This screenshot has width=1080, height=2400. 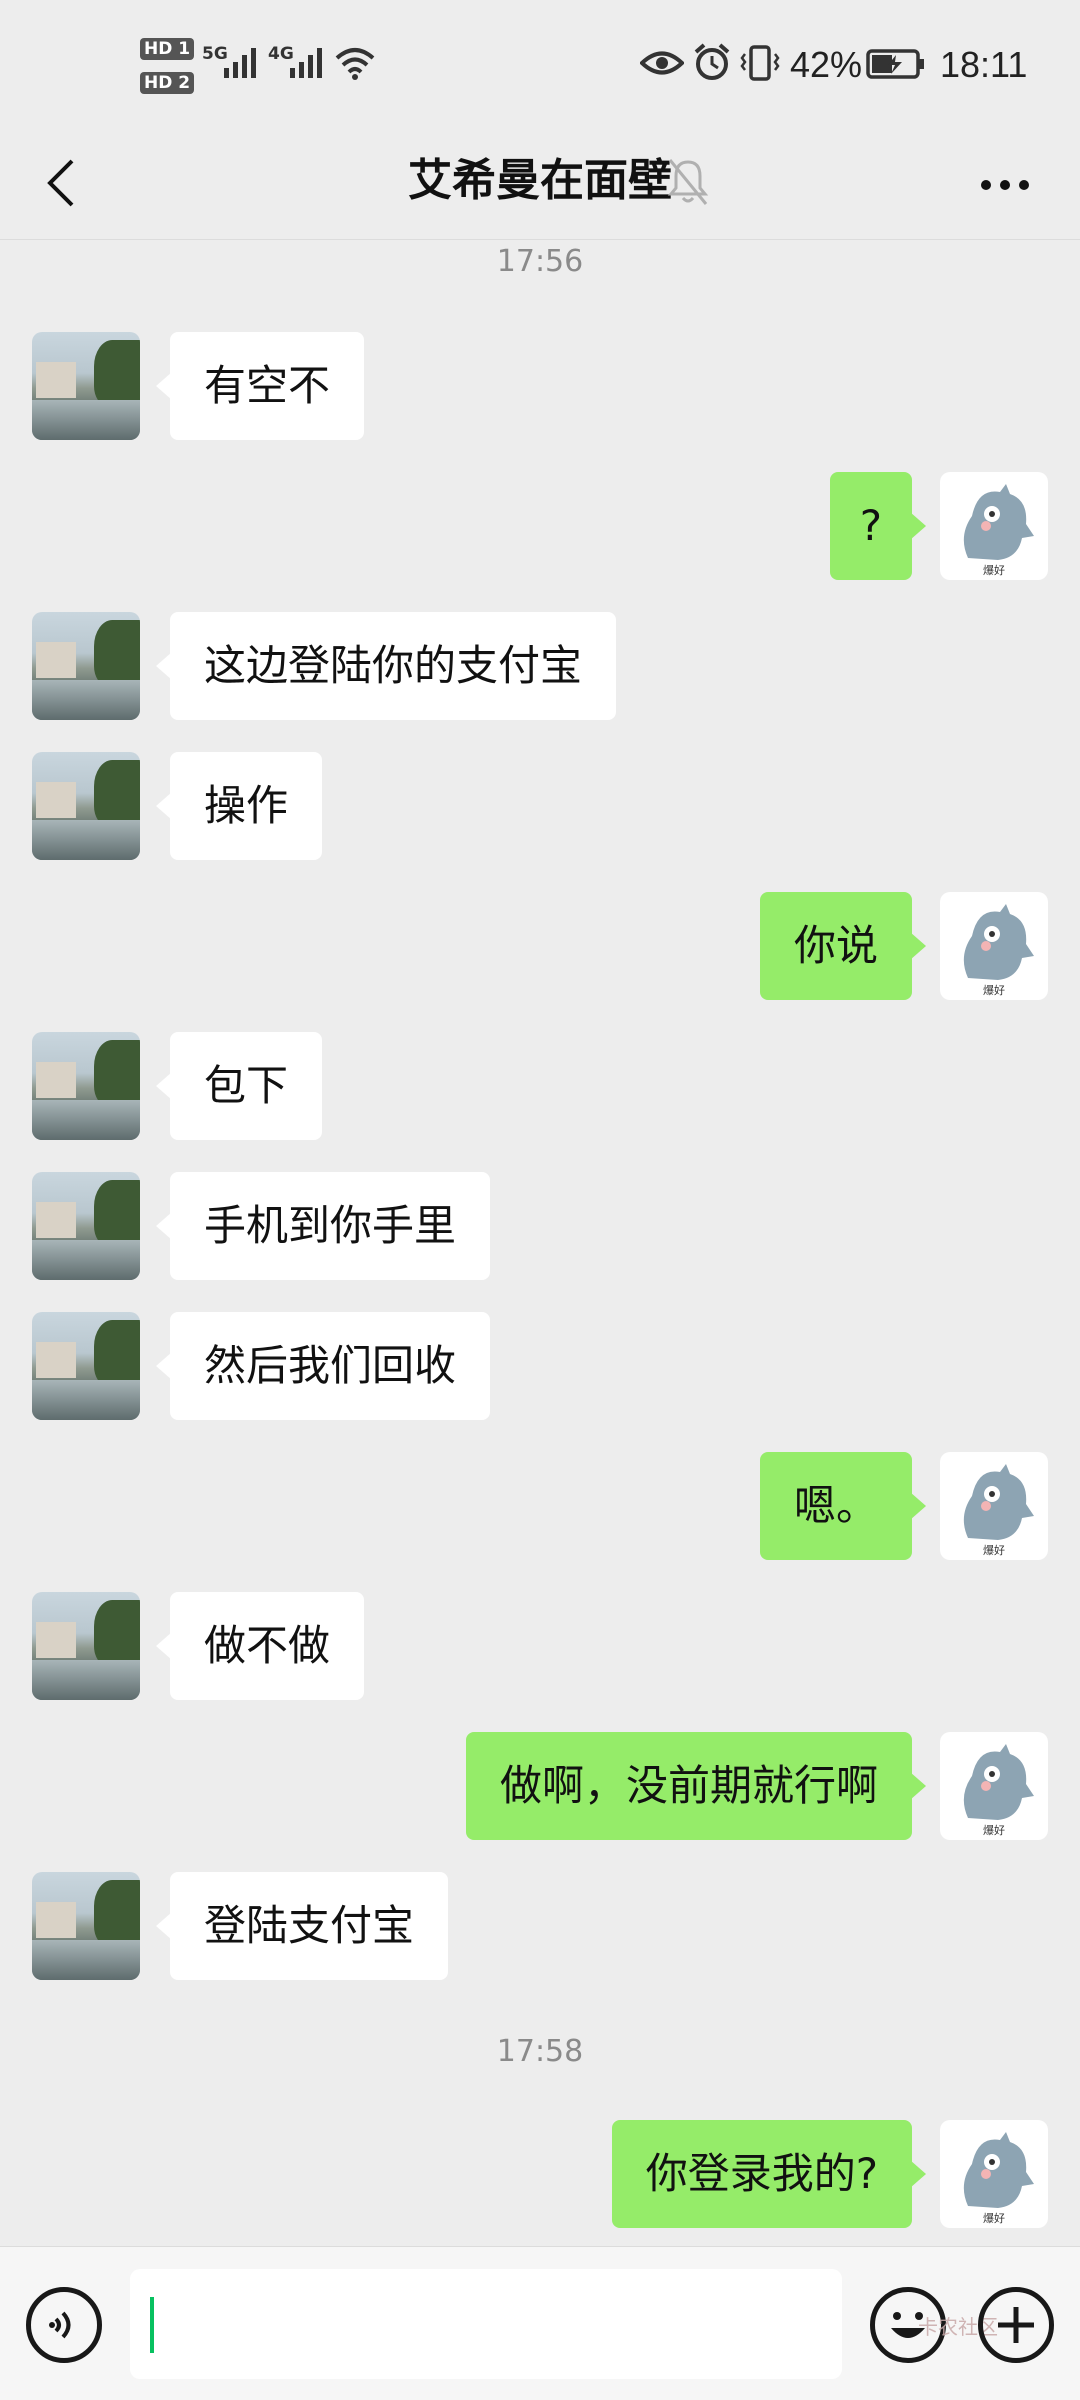 I want to click on timestamp: 17:56, so click(x=540, y=261).